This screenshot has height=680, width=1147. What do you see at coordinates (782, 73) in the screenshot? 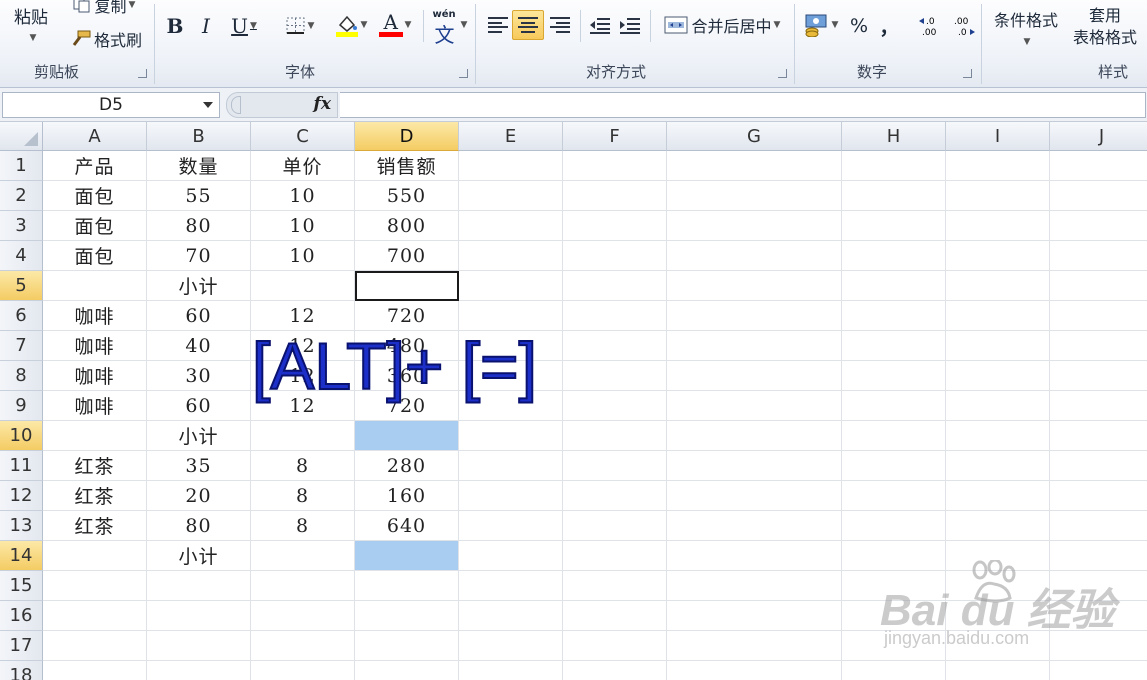
I see `alignment-launcher-icon` at bounding box center [782, 73].